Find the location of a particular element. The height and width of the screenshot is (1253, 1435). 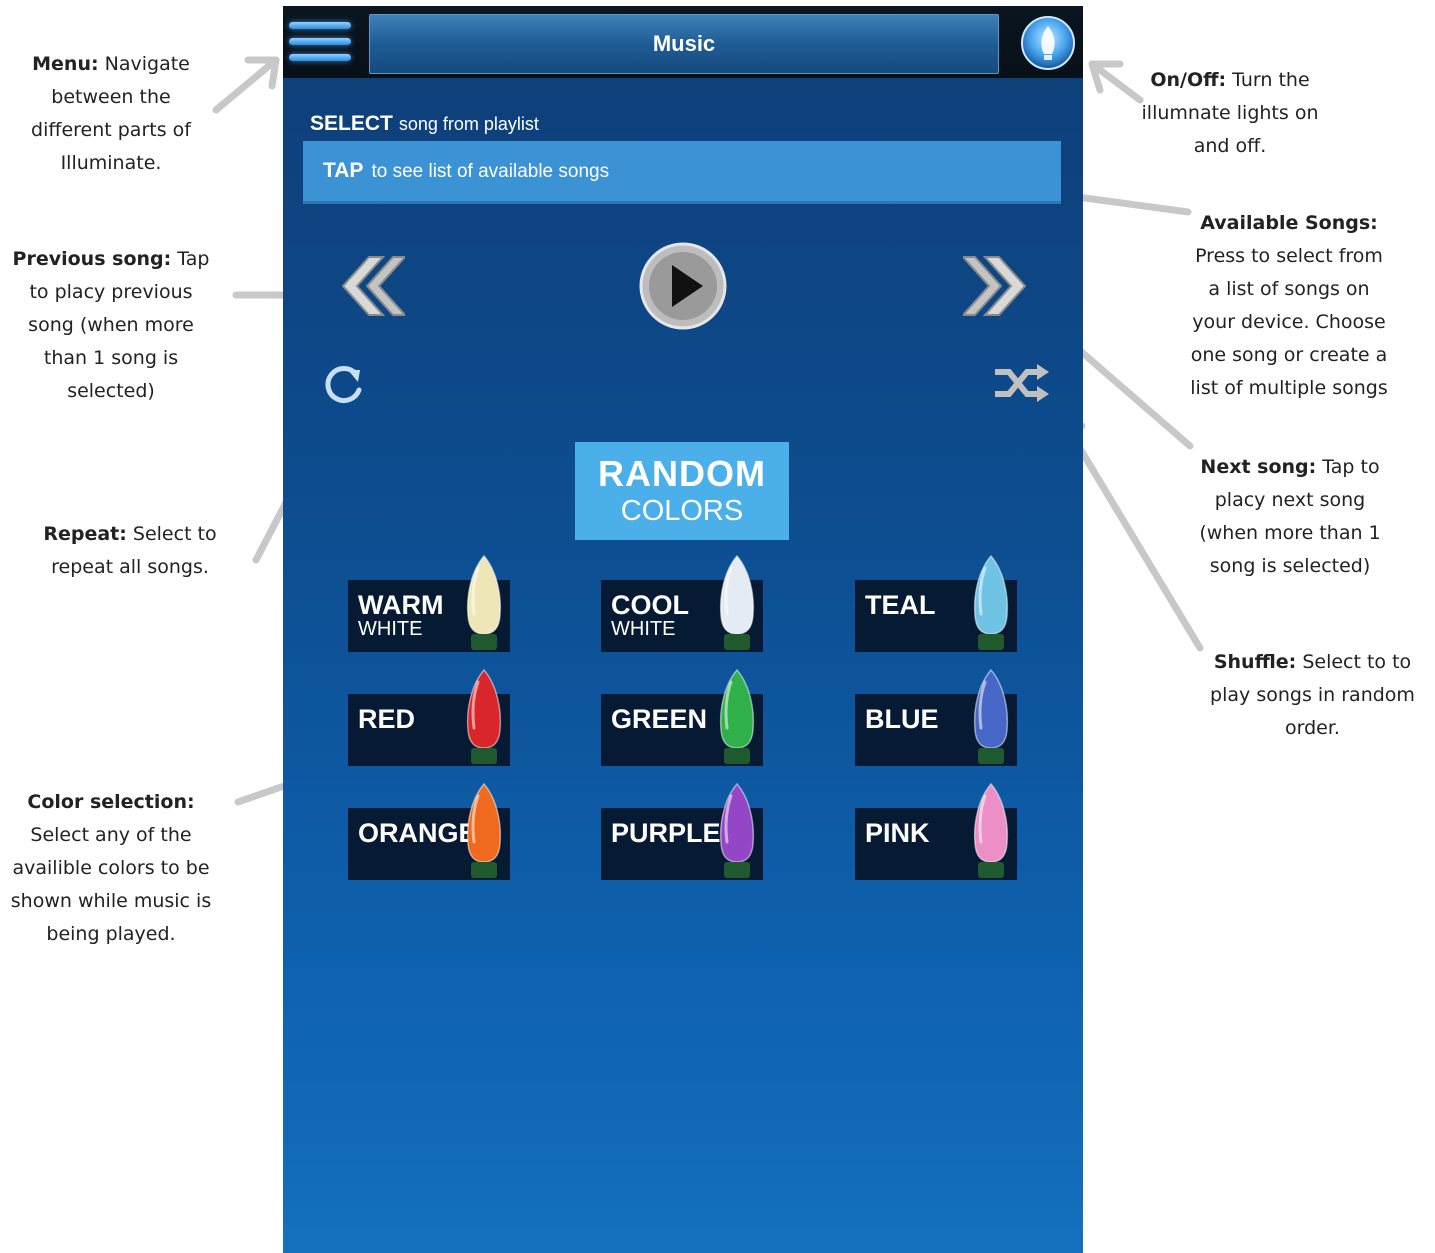

annotation-text: selected) is located at coordinates (111, 391).